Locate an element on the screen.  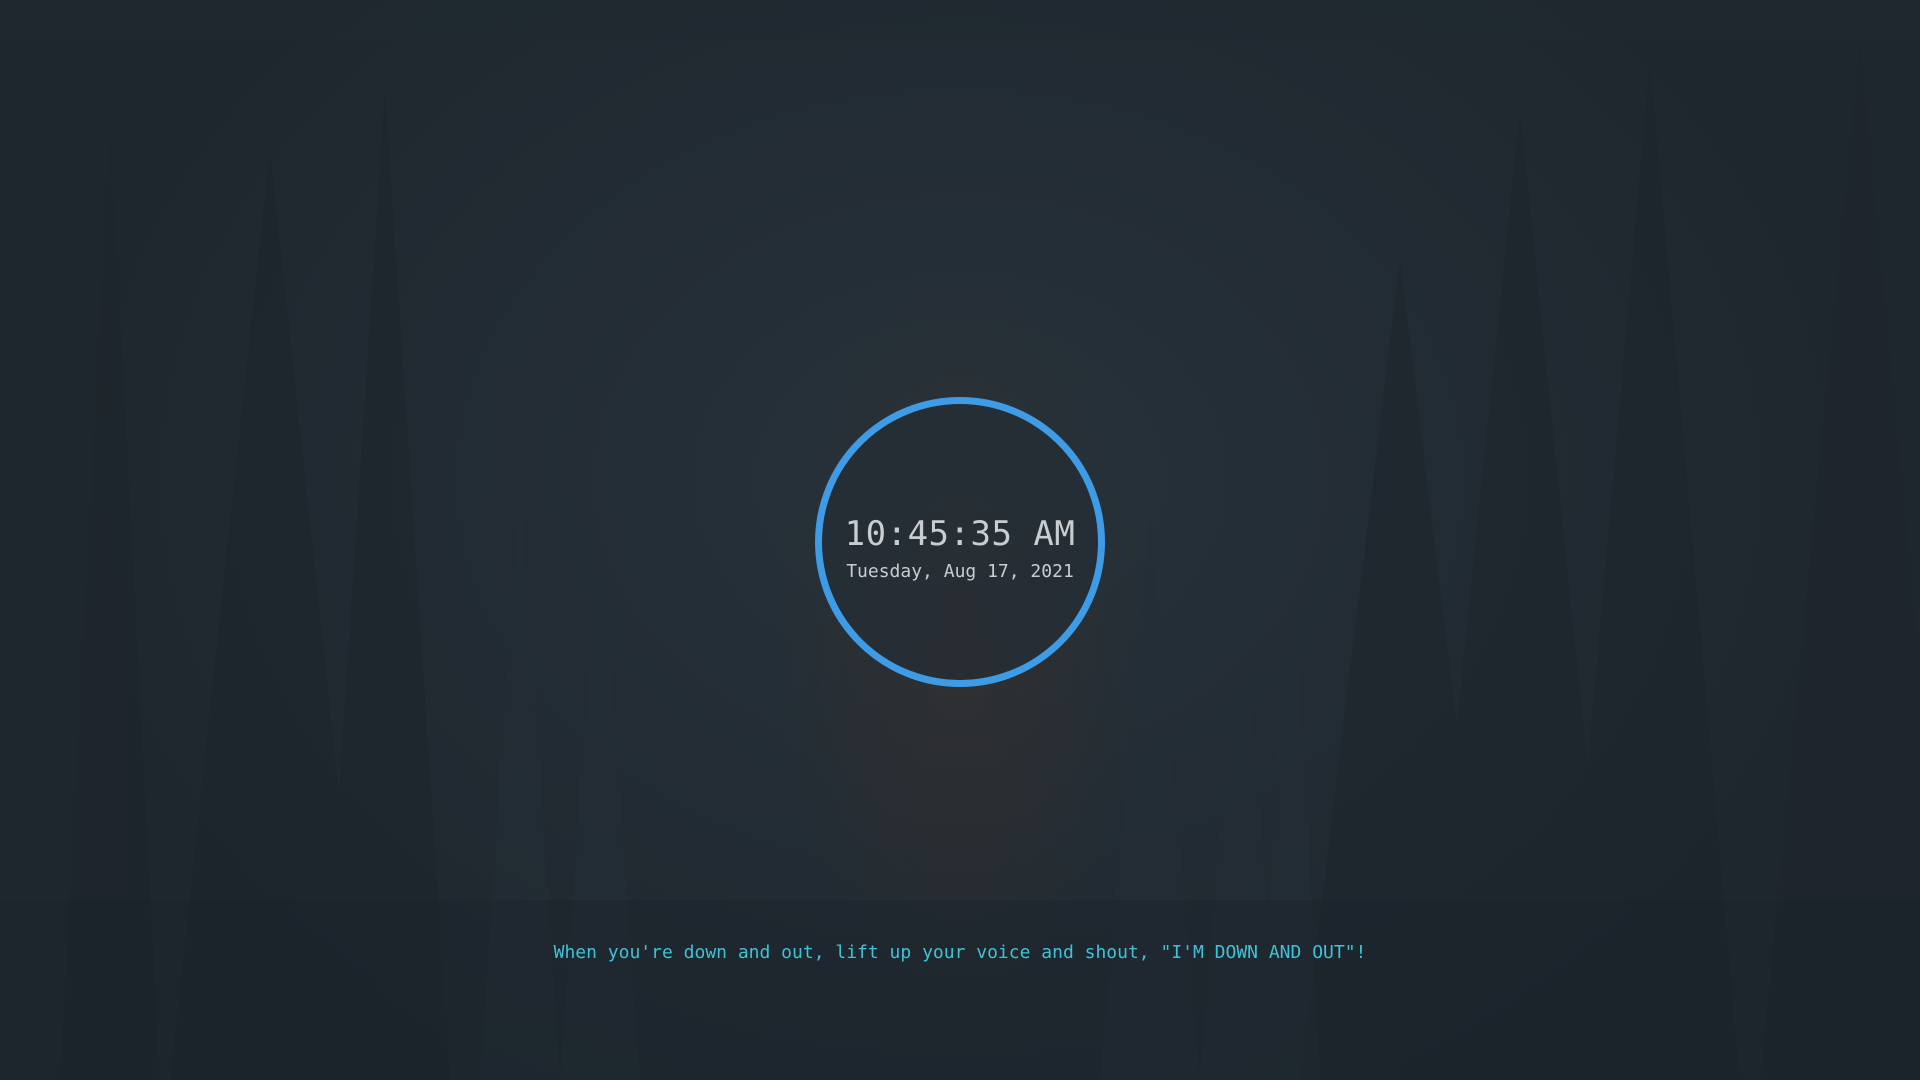
top-panel is located at coordinates (960, 20).